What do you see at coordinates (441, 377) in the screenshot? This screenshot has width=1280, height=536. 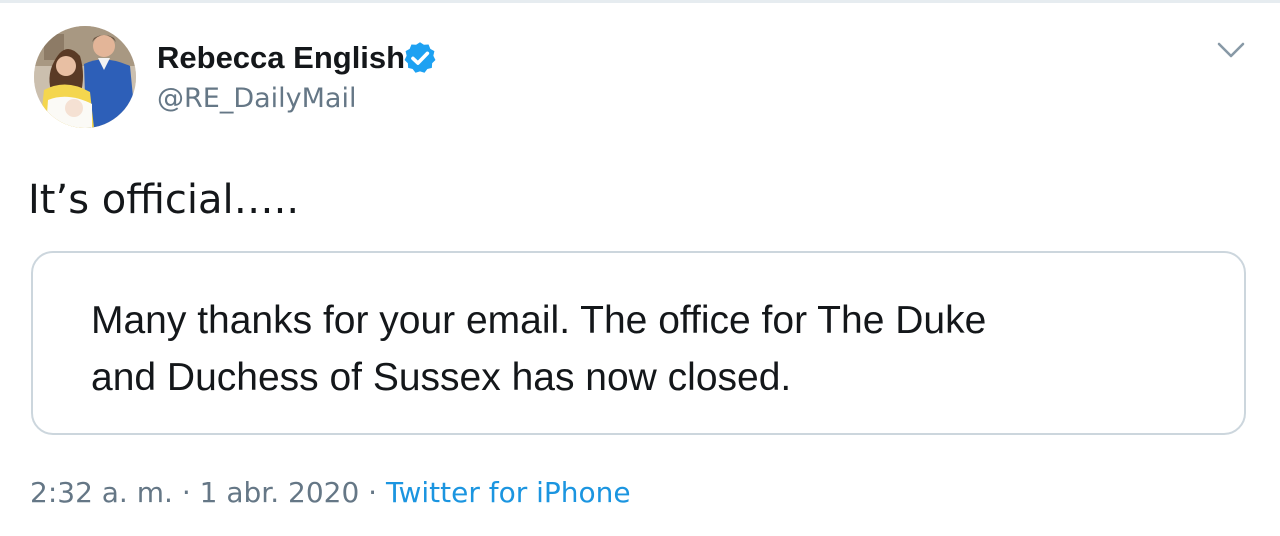 I see `quote-text-line: and Duchess of Sussex has now closed.` at bounding box center [441, 377].